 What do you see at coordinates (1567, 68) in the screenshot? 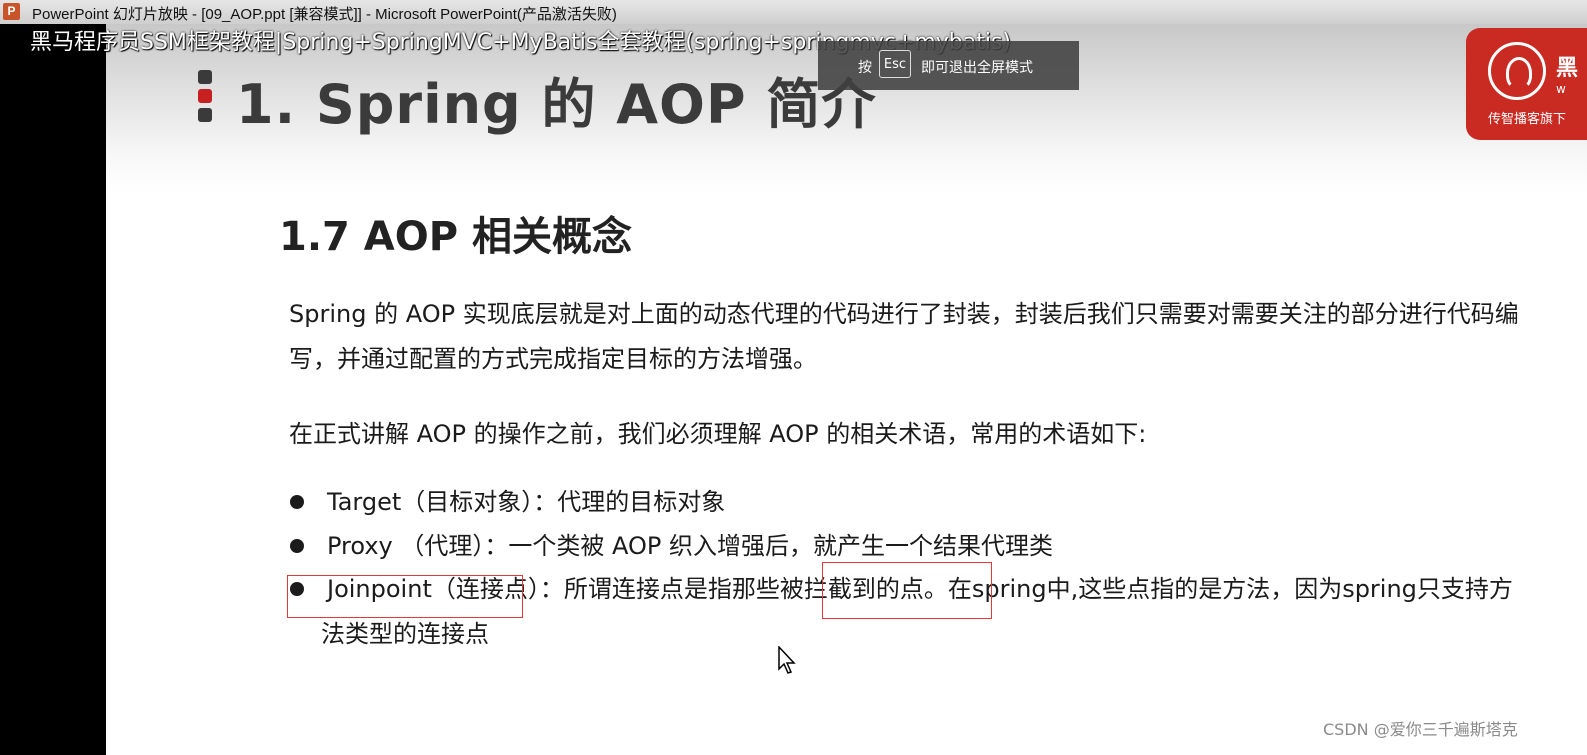
I see `logo-char: 黑` at bounding box center [1567, 68].